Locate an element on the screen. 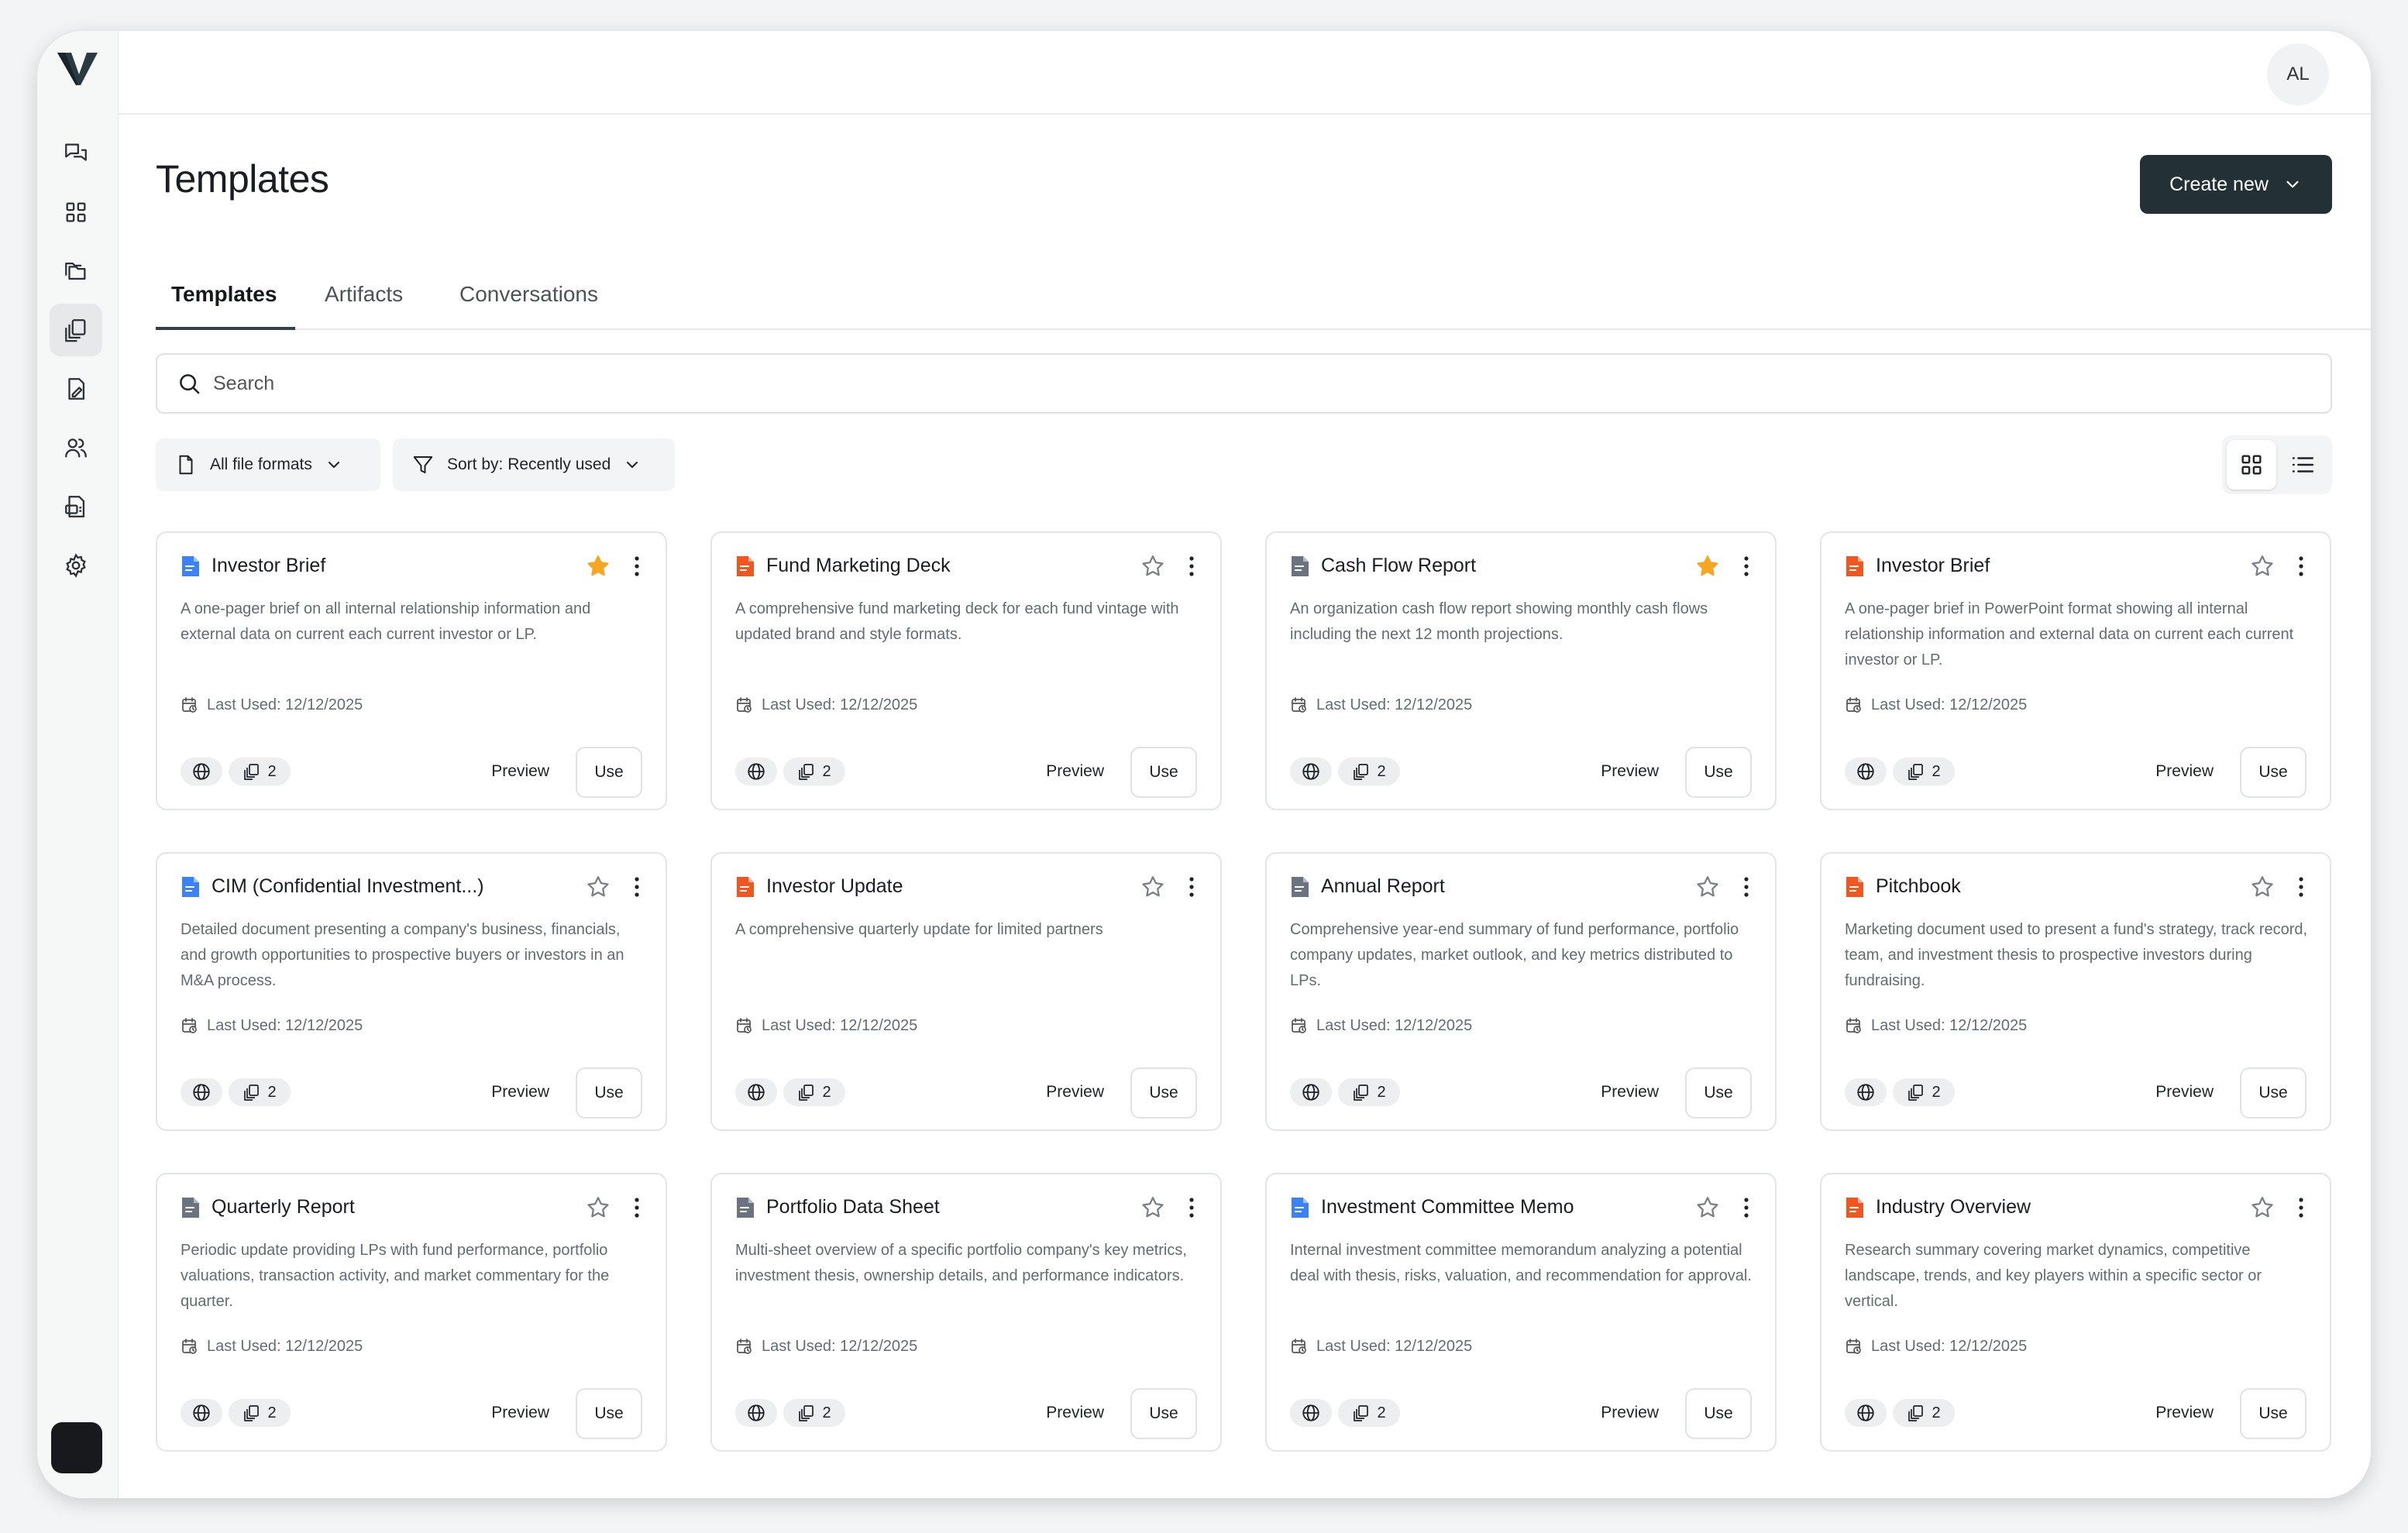  sidebar-item-report is located at coordinates (76, 507).